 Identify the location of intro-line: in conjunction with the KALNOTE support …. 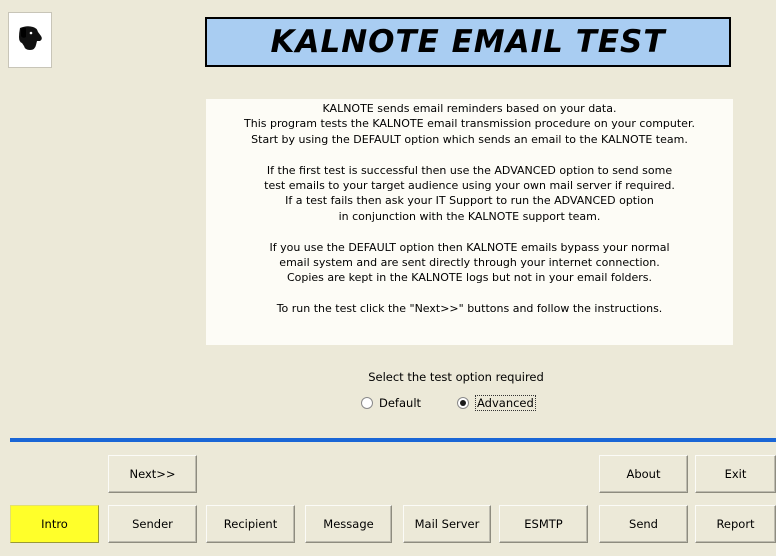
(469, 216).